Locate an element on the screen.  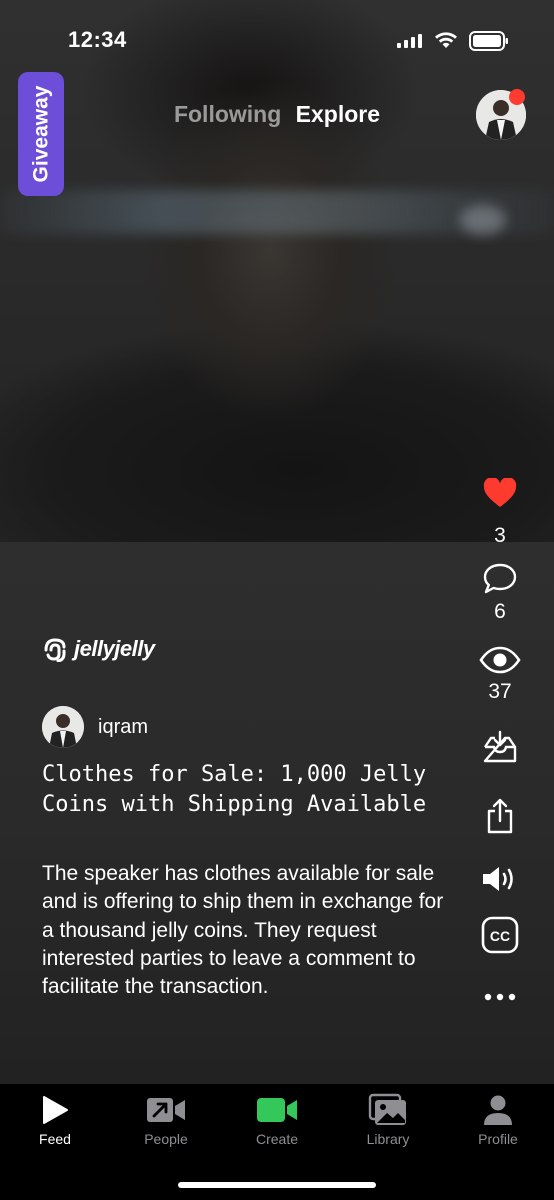
battery-icon is located at coordinates (488, 41).